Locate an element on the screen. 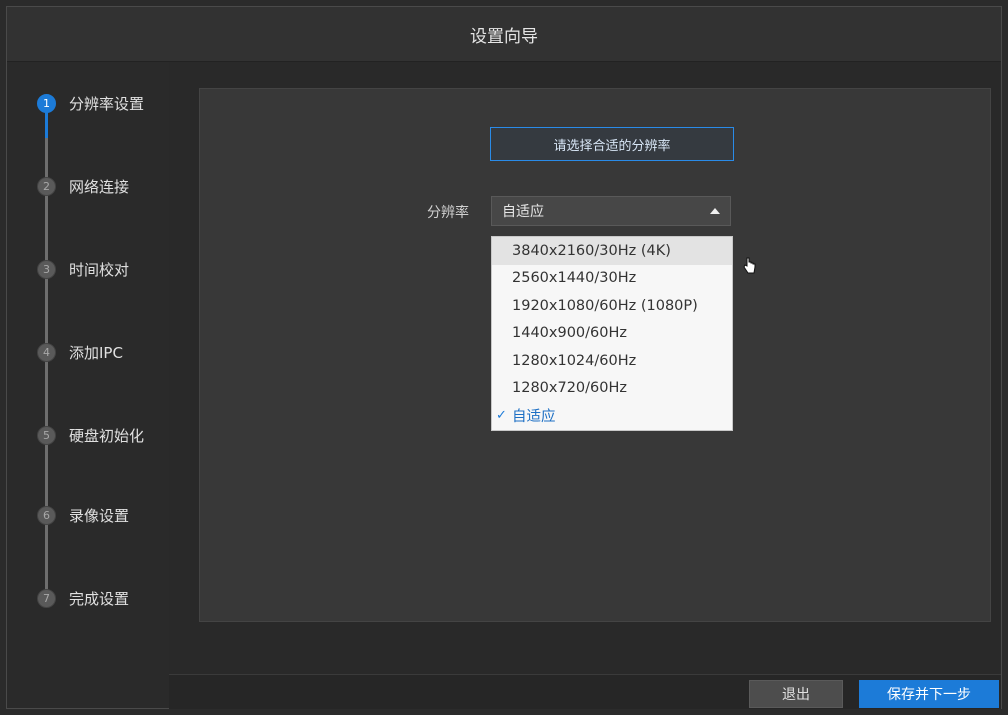  step-label: 网络连接 is located at coordinates (99, 186).